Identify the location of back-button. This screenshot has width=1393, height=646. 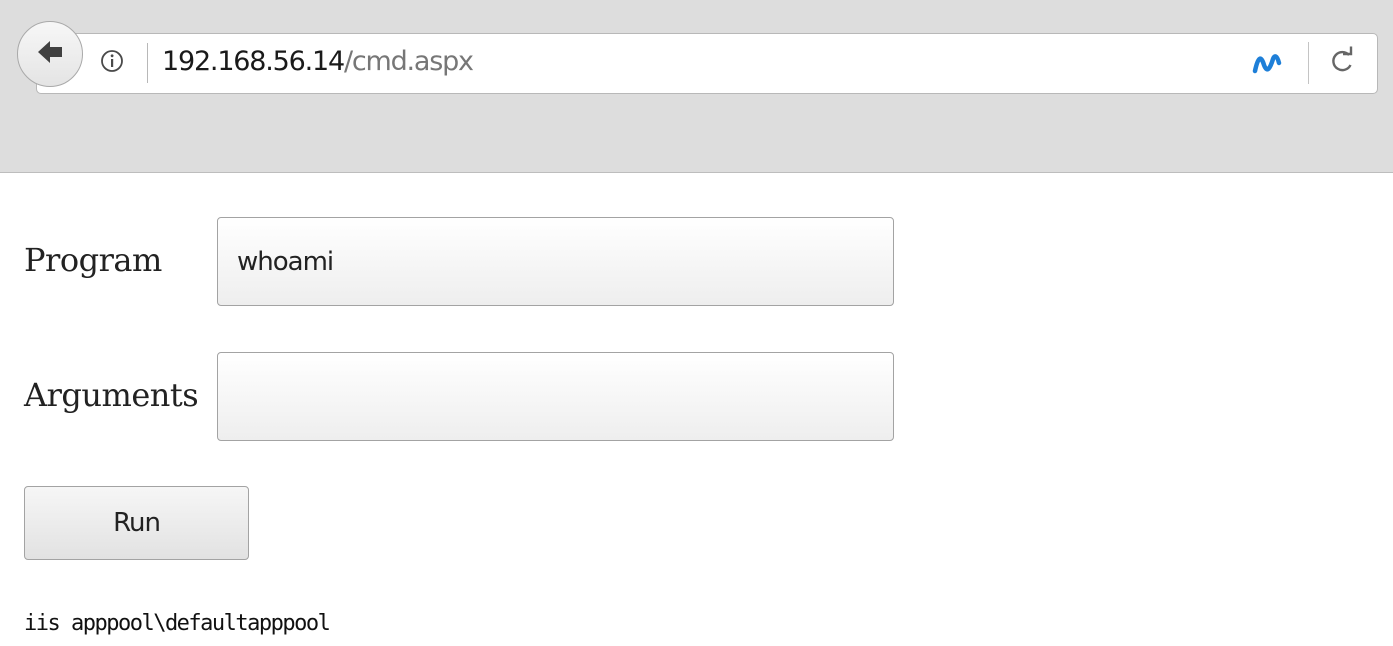
(50, 54).